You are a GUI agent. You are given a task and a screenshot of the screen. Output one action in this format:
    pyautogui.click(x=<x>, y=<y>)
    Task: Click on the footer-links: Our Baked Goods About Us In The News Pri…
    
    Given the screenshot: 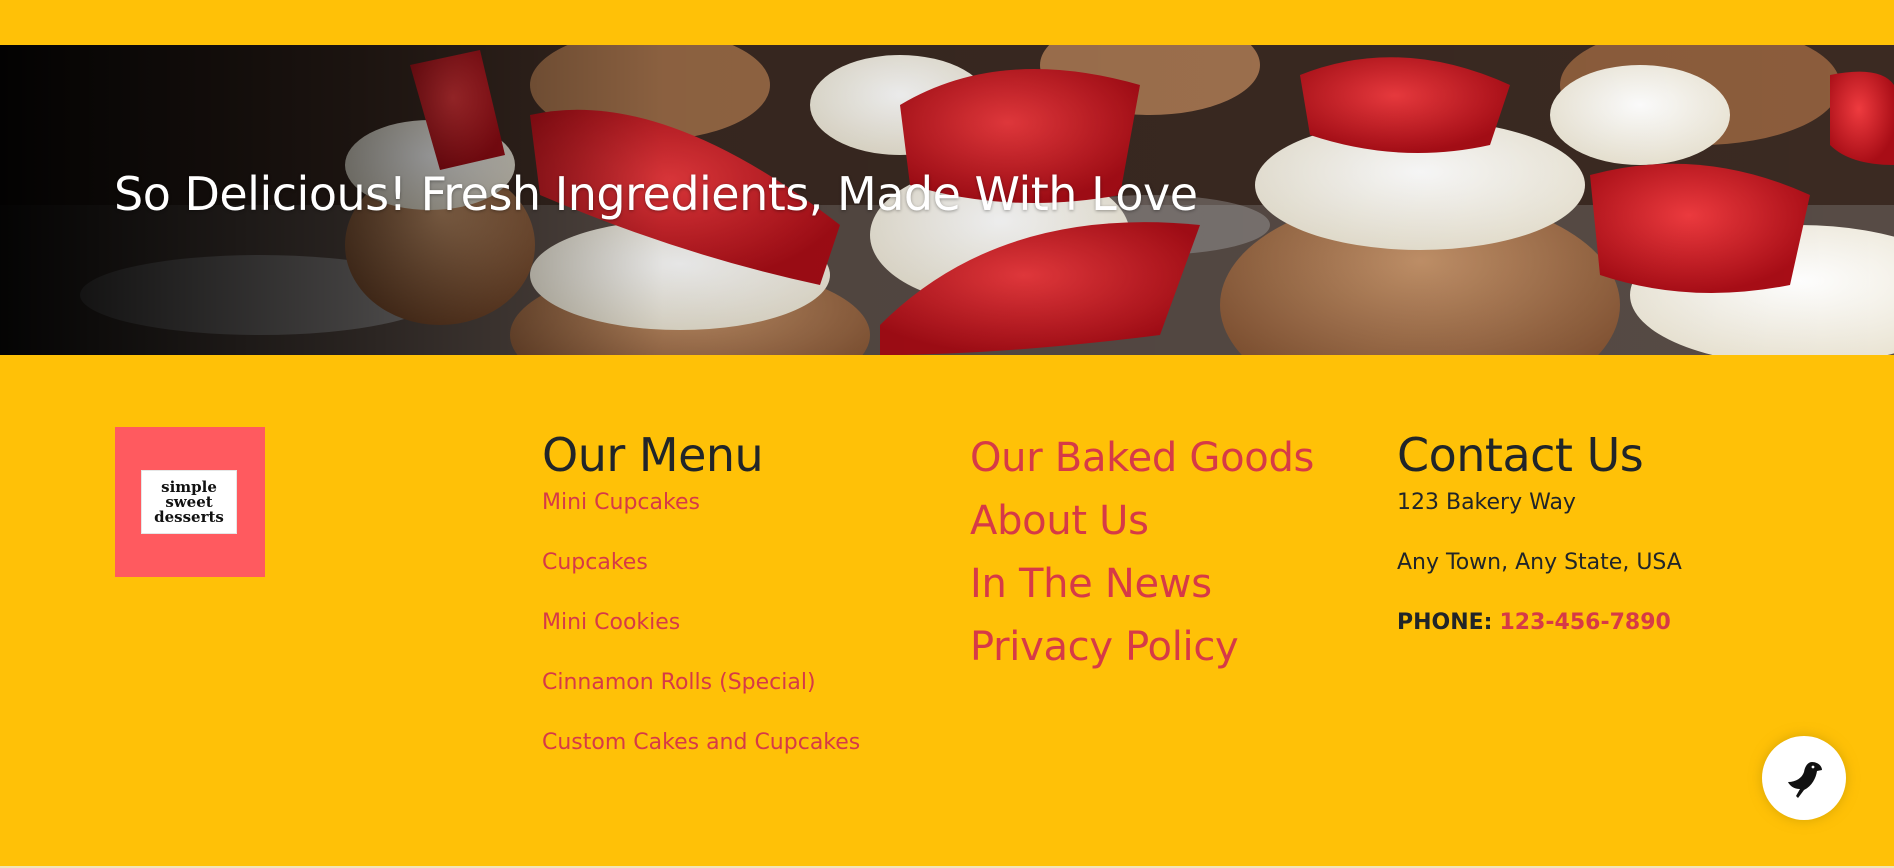 What is the action you would take?
    pyautogui.click(x=1142, y=553)
    